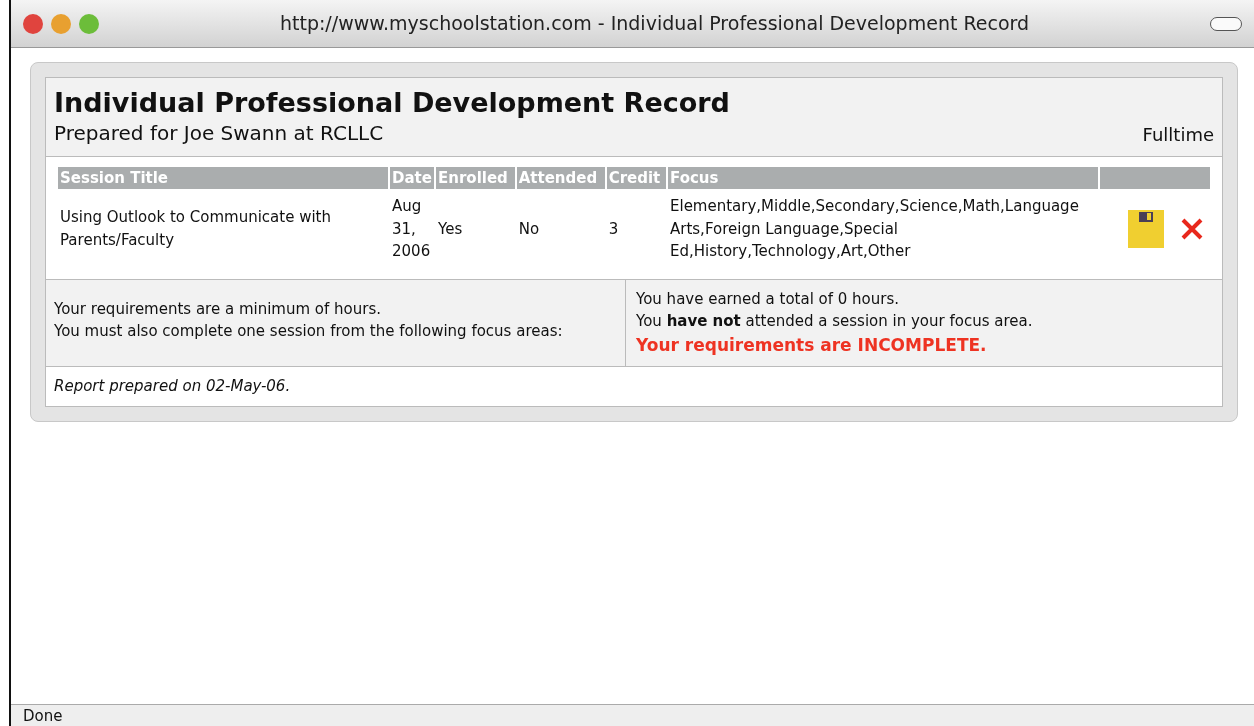  Describe the element at coordinates (450, 228) in the screenshot. I see `table-cell: Yes` at that location.